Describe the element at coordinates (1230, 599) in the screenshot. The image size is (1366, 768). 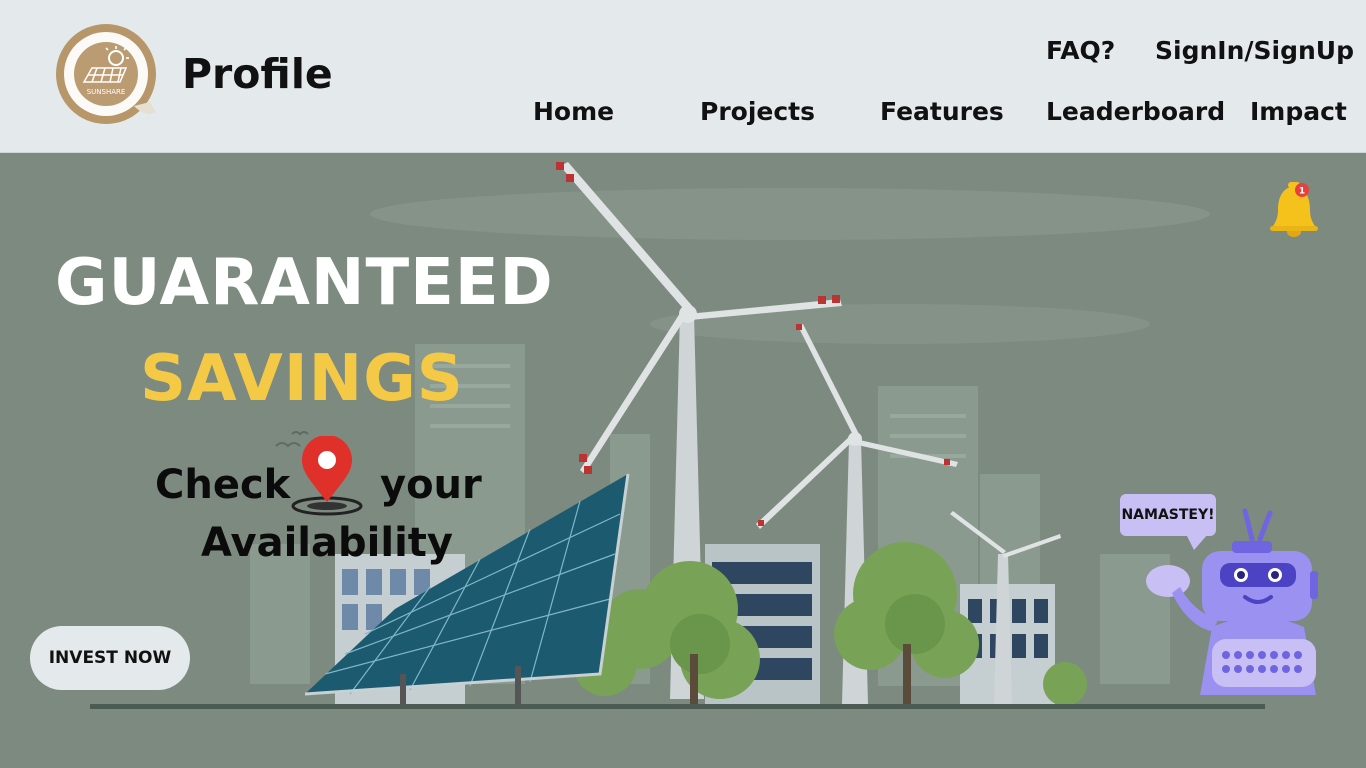
I see `chatbot-robot-icon` at that location.